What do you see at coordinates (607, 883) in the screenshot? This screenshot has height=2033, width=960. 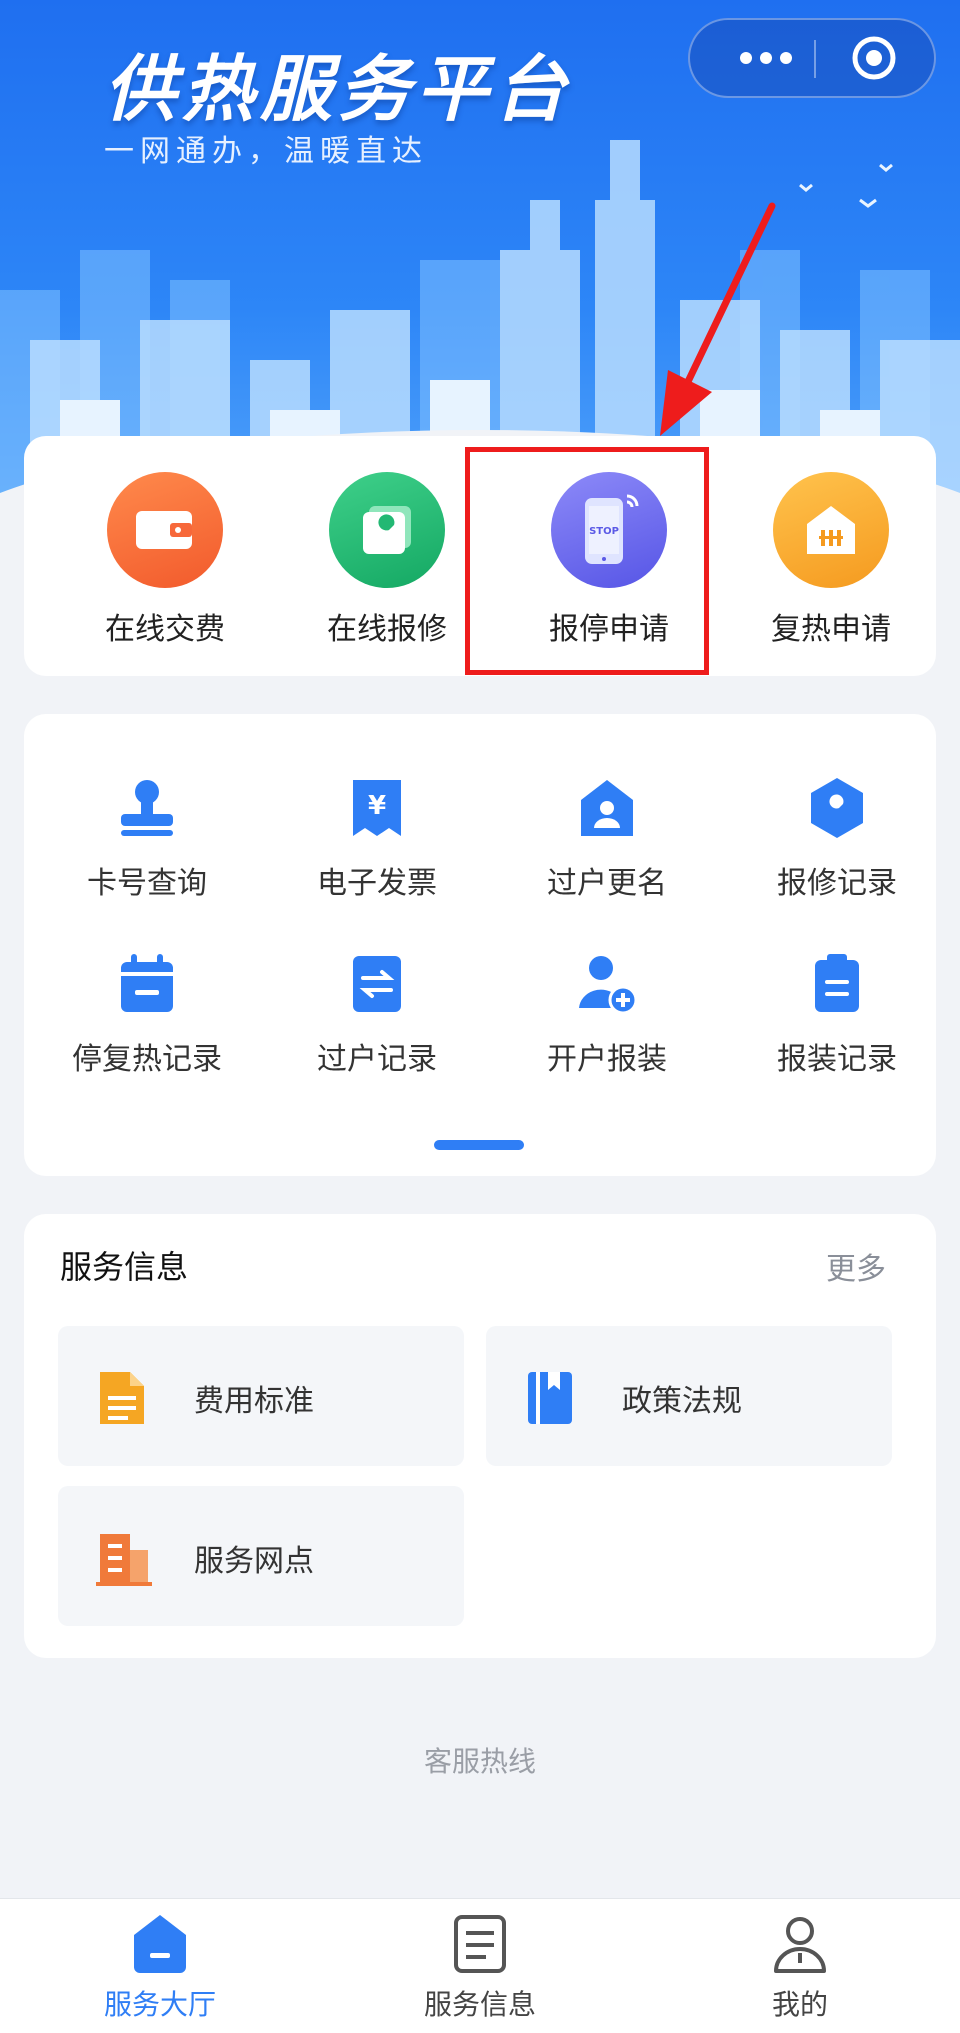 I see `service-label: 过户更名` at bounding box center [607, 883].